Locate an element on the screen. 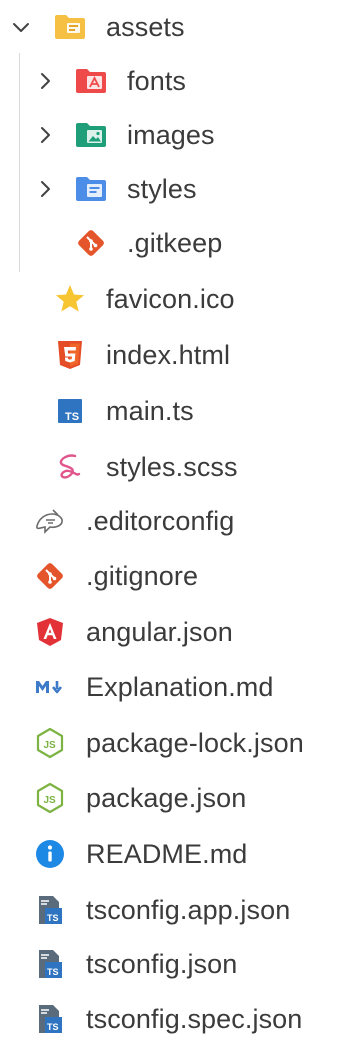  tree-file-label: tsconfig.app.json is located at coordinates (188, 910).